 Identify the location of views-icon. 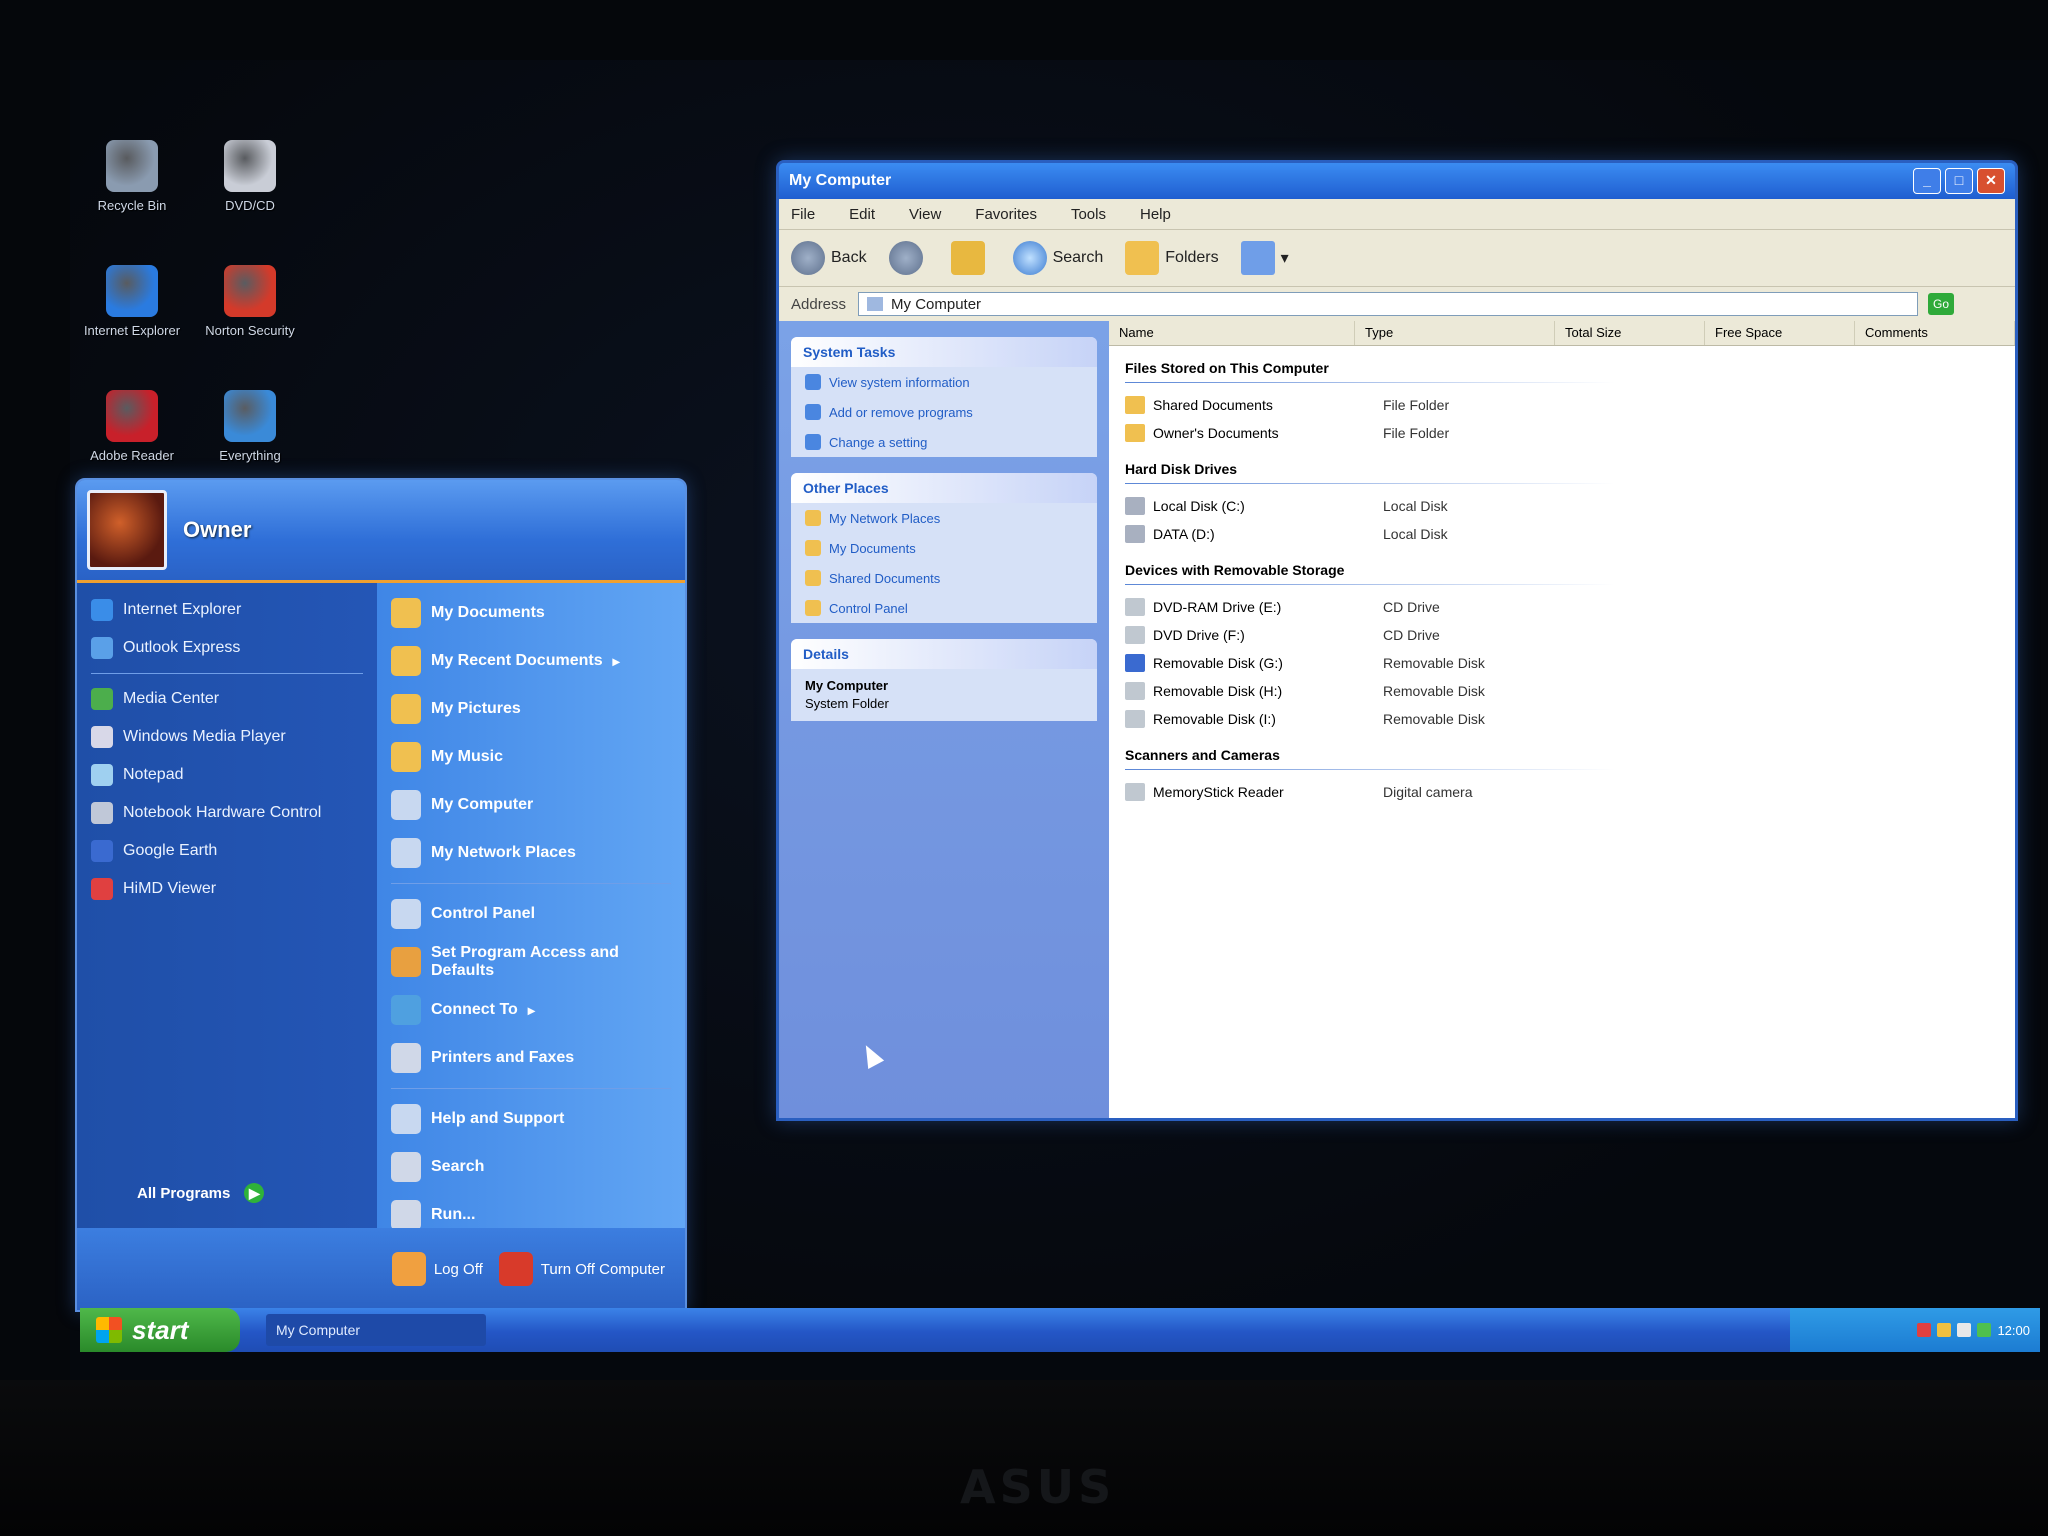
(1257, 258).